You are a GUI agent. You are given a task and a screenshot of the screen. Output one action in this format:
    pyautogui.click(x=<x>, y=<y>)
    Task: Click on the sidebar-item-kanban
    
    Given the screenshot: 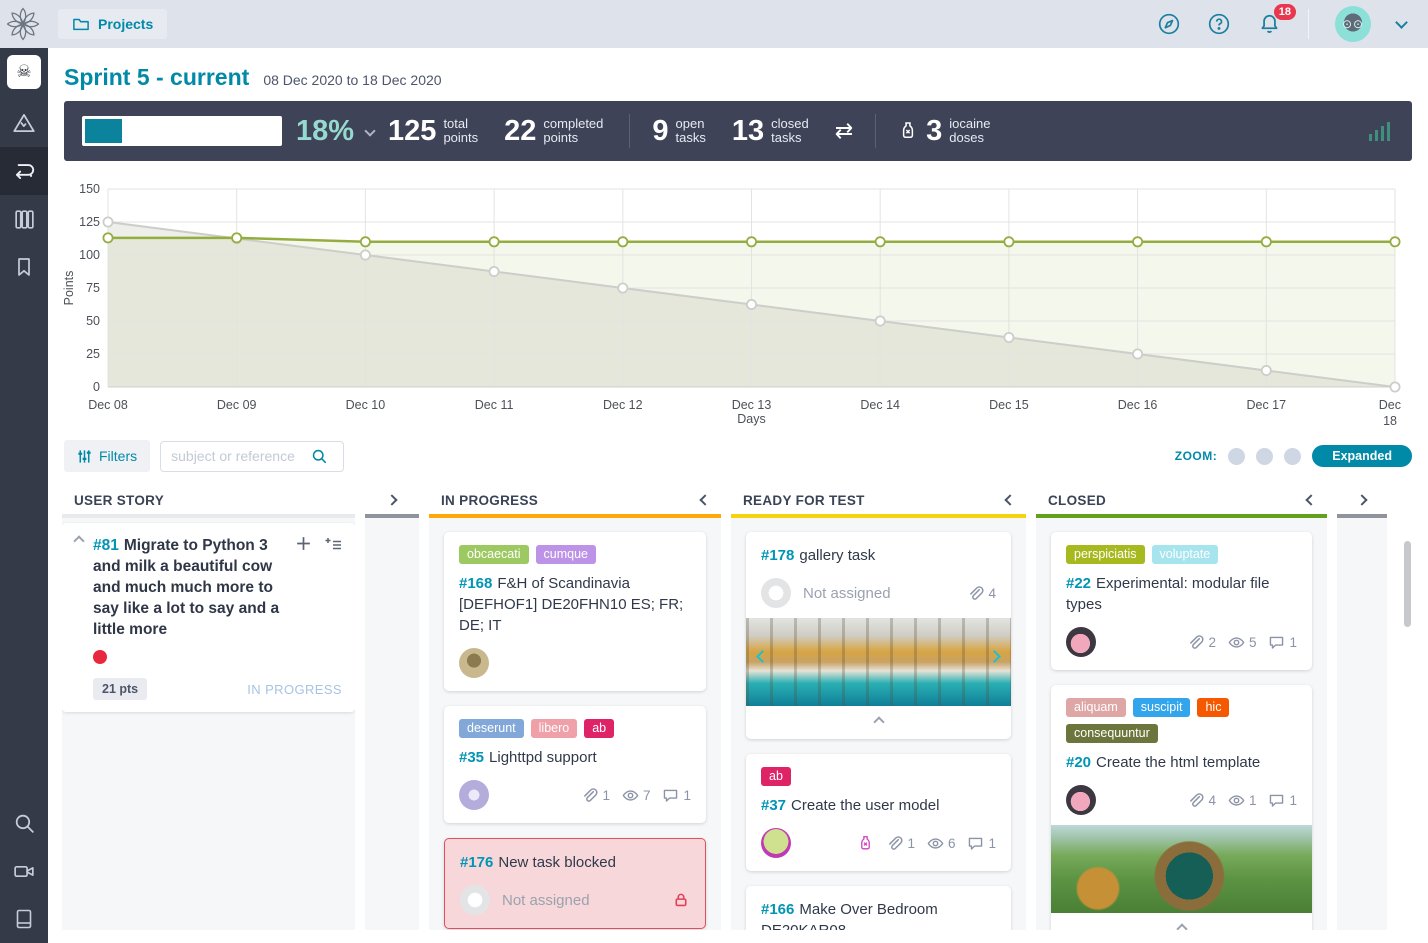 What is the action you would take?
    pyautogui.click(x=24, y=219)
    